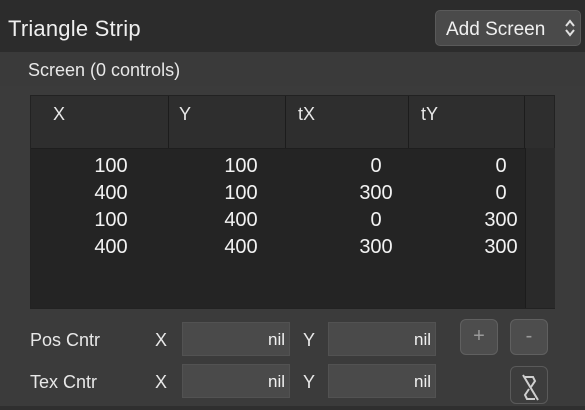 This screenshot has width=585, height=410. What do you see at coordinates (467, 122) in the screenshot?
I see `column-header-ty: tY` at bounding box center [467, 122].